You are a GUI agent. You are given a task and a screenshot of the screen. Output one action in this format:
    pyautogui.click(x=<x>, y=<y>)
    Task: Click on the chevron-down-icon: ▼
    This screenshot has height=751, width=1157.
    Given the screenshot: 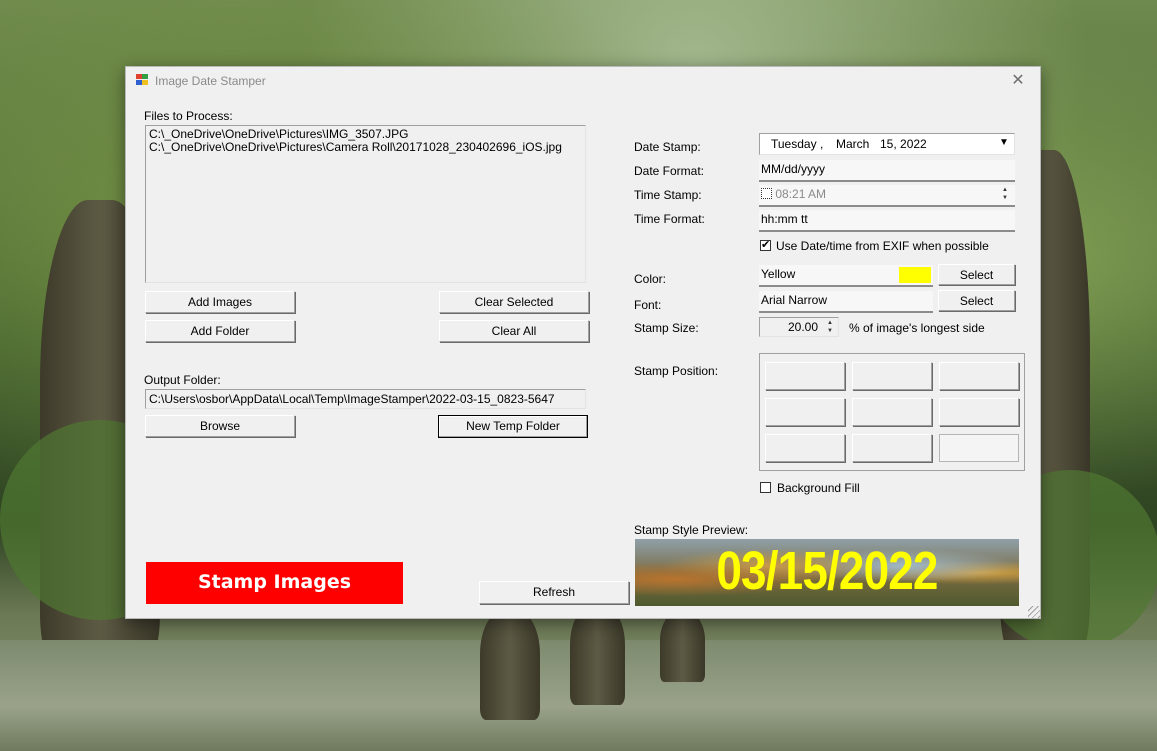 What is the action you would take?
    pyautogui.click(x=1004, y=142)
    